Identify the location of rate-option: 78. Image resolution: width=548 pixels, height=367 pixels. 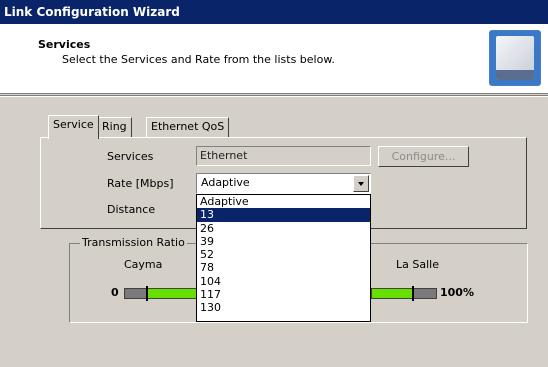
(283, 267).